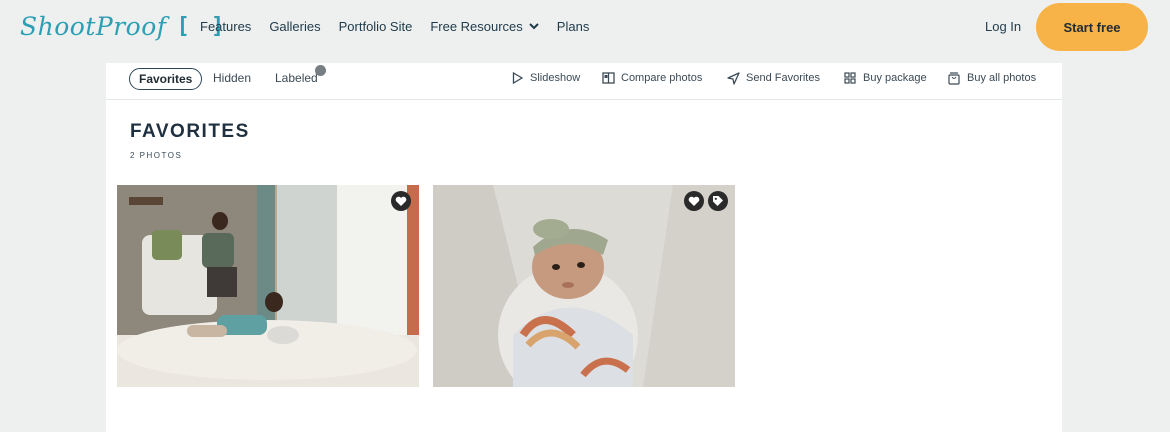 The width and height of the screenshot is (1170, 432). I want to click on tab-hidden: Hidden, so click(232, 78).